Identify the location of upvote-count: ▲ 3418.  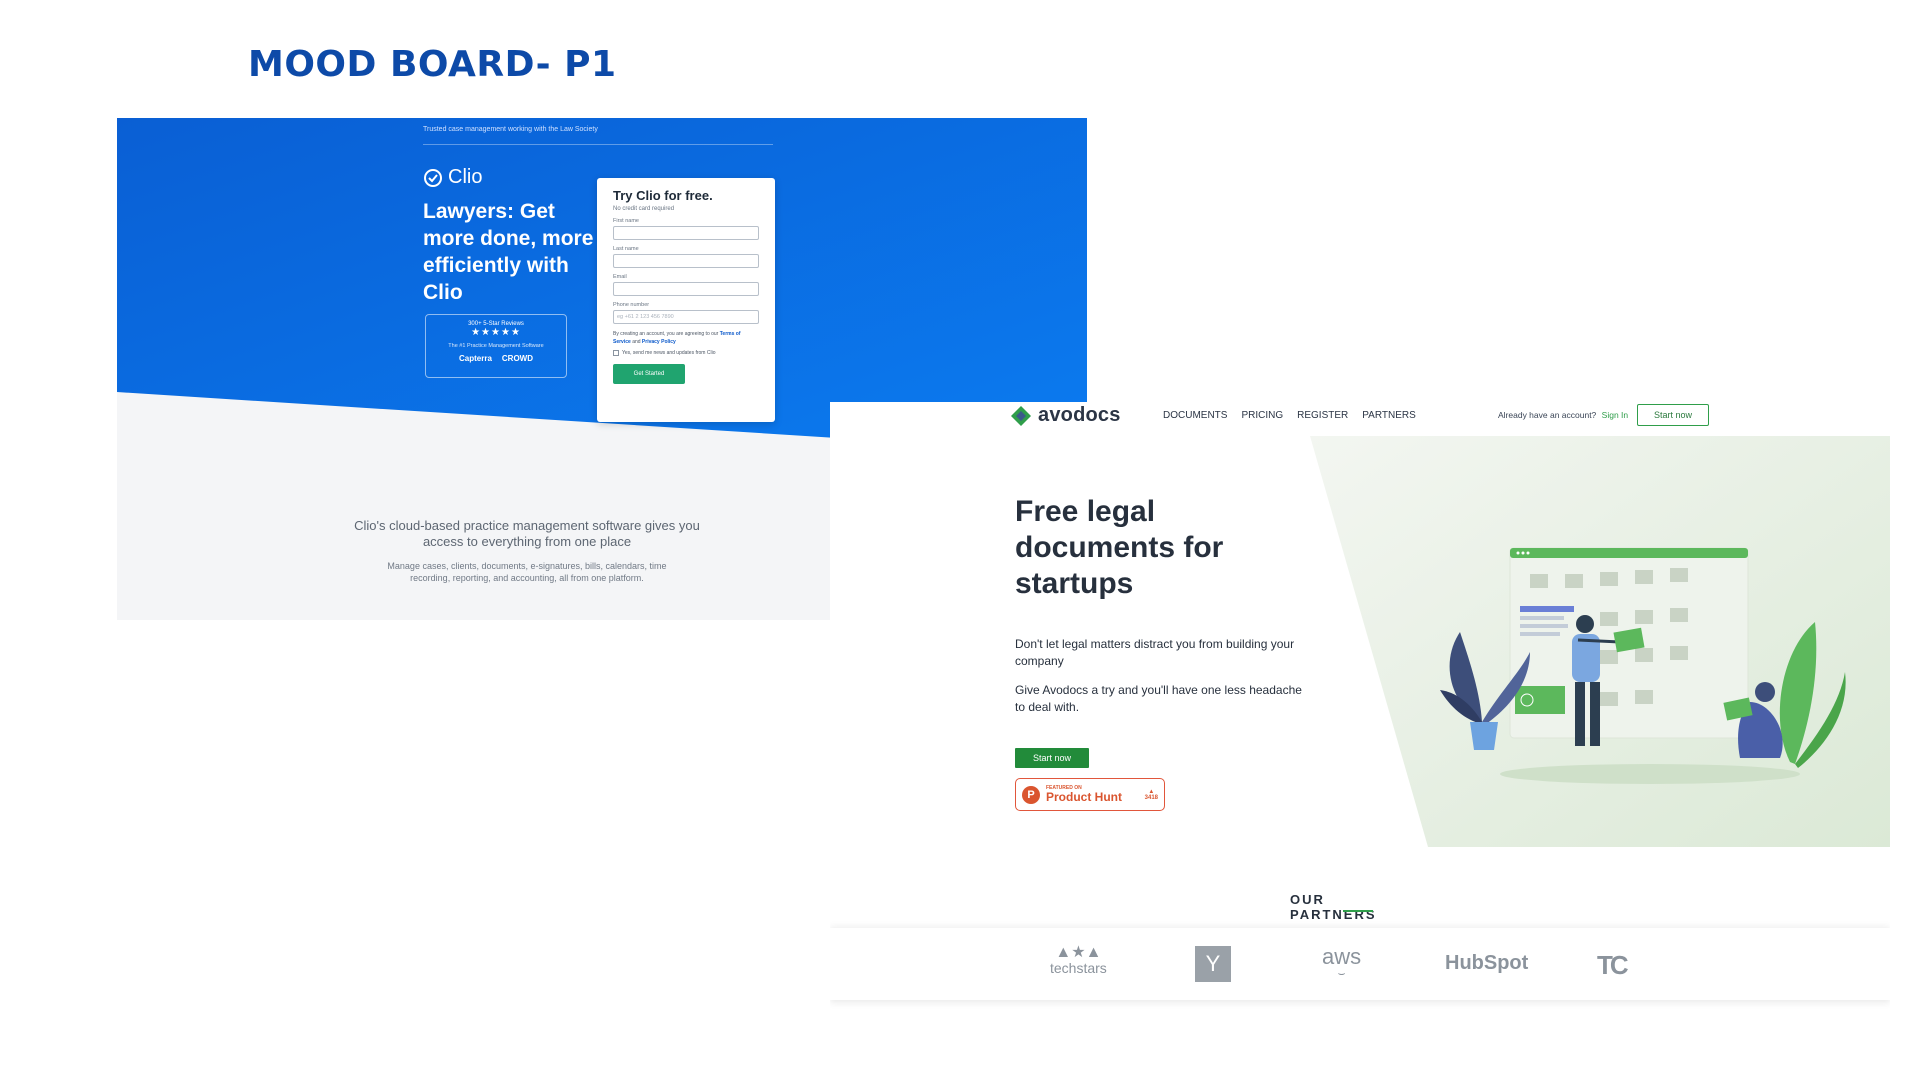
(1151, 794).